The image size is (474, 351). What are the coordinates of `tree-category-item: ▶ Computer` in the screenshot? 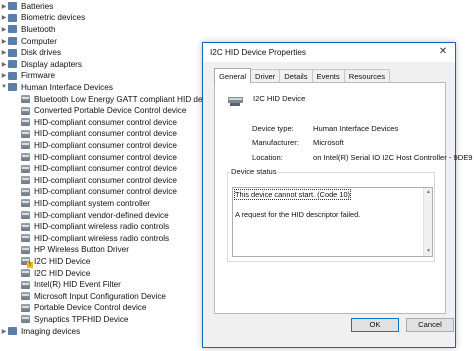 It's located at (28, 41).